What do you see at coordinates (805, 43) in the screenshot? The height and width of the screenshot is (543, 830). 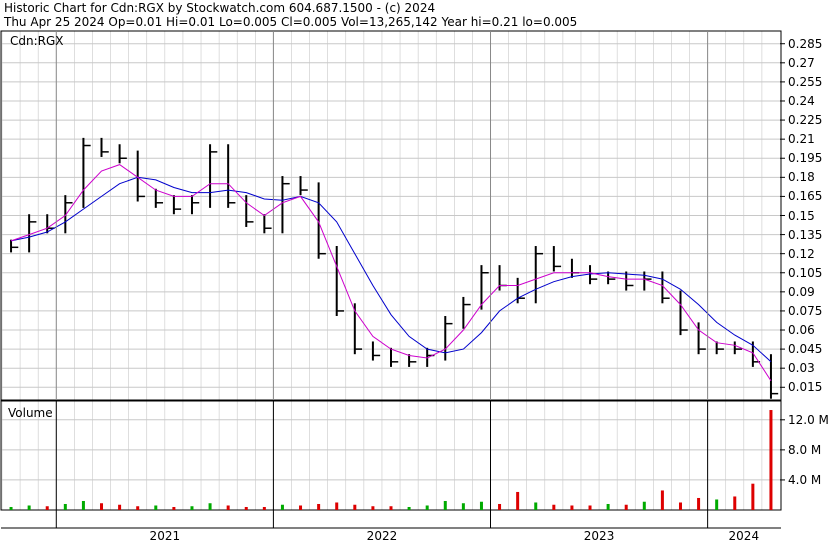 I see `price-tick-label: 0.285` at bounding box center [805, 43].